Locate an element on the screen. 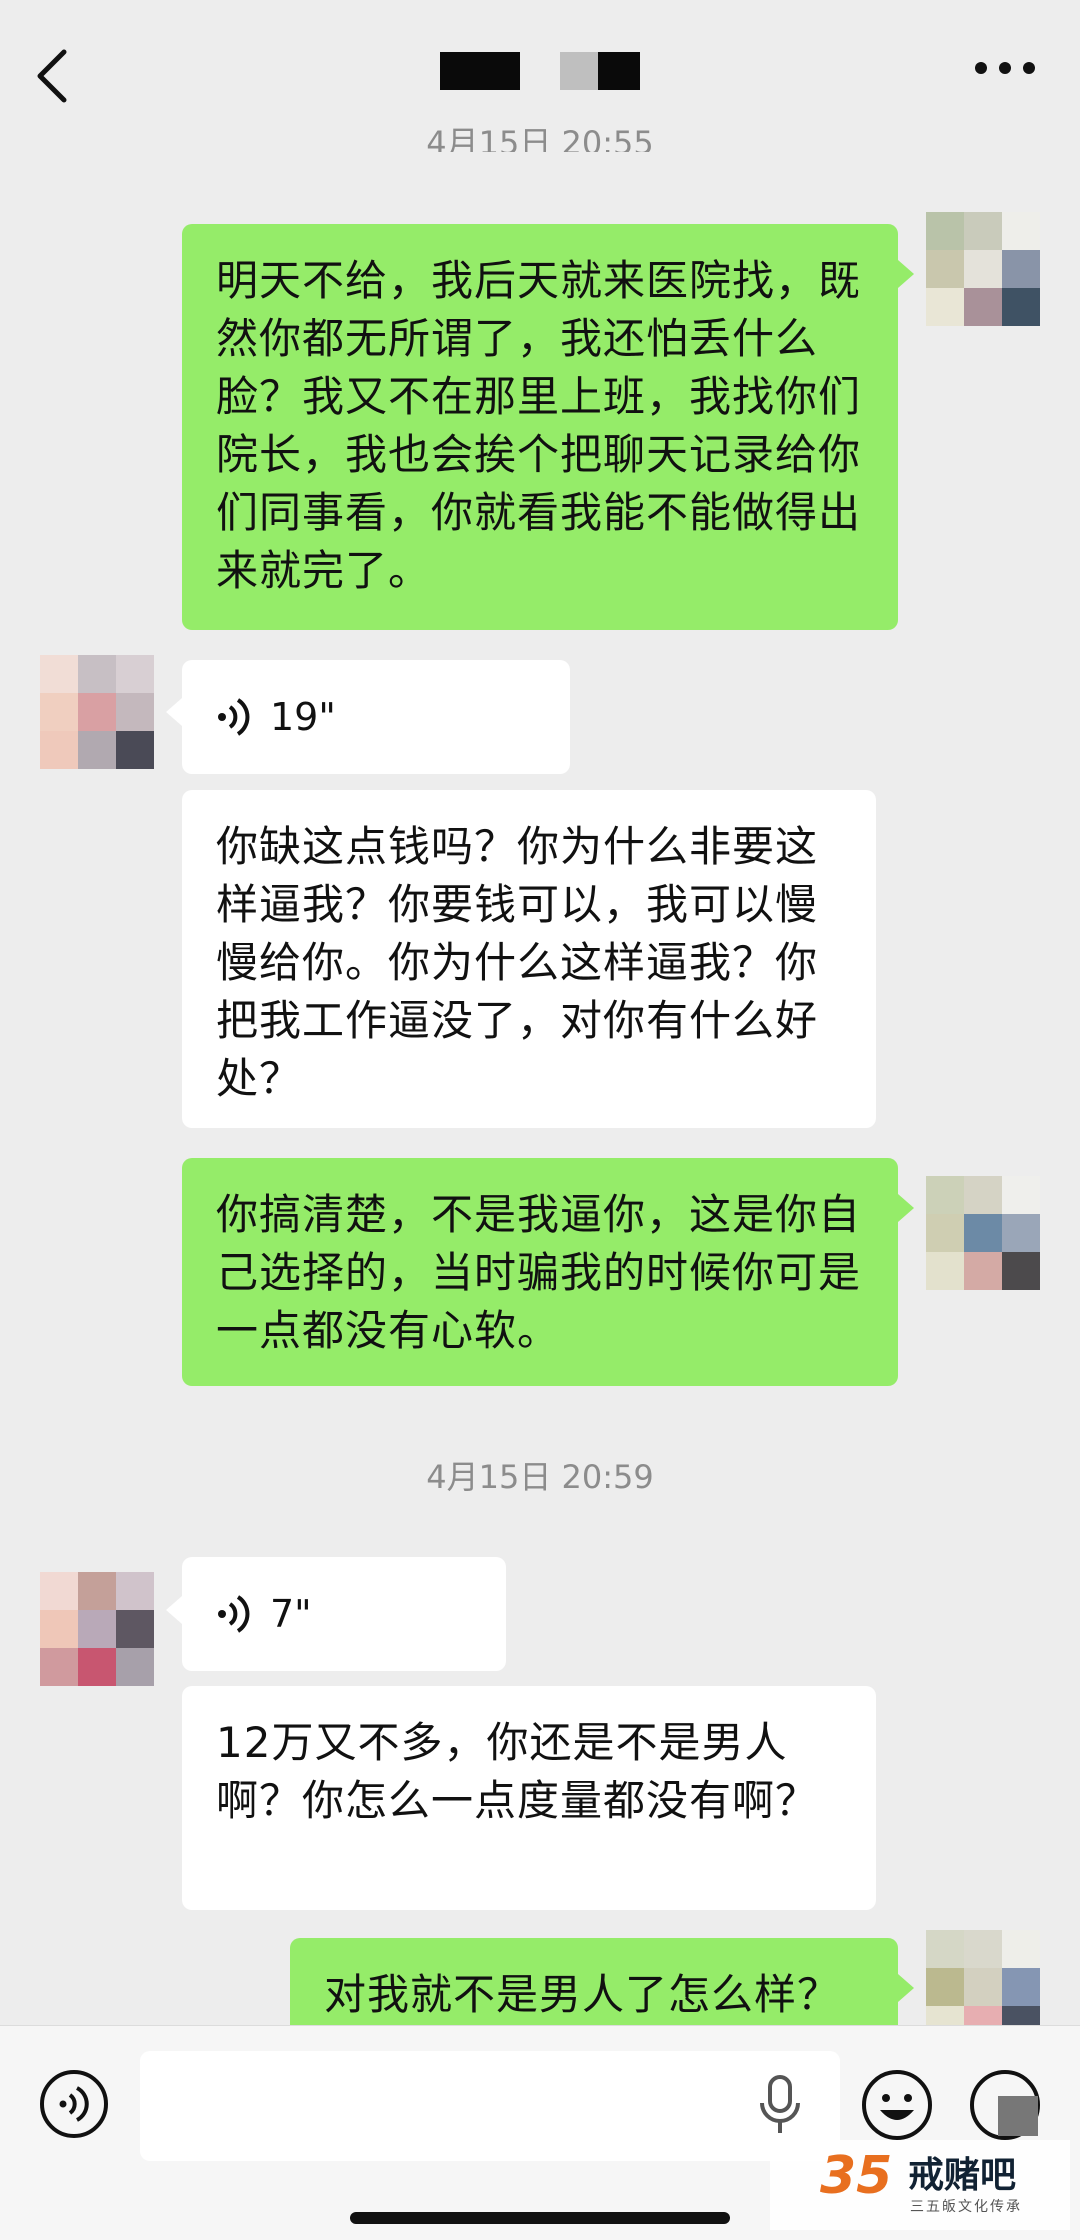 The image size is (1080, 2240). message-input is located at coordinates (490, 2106).